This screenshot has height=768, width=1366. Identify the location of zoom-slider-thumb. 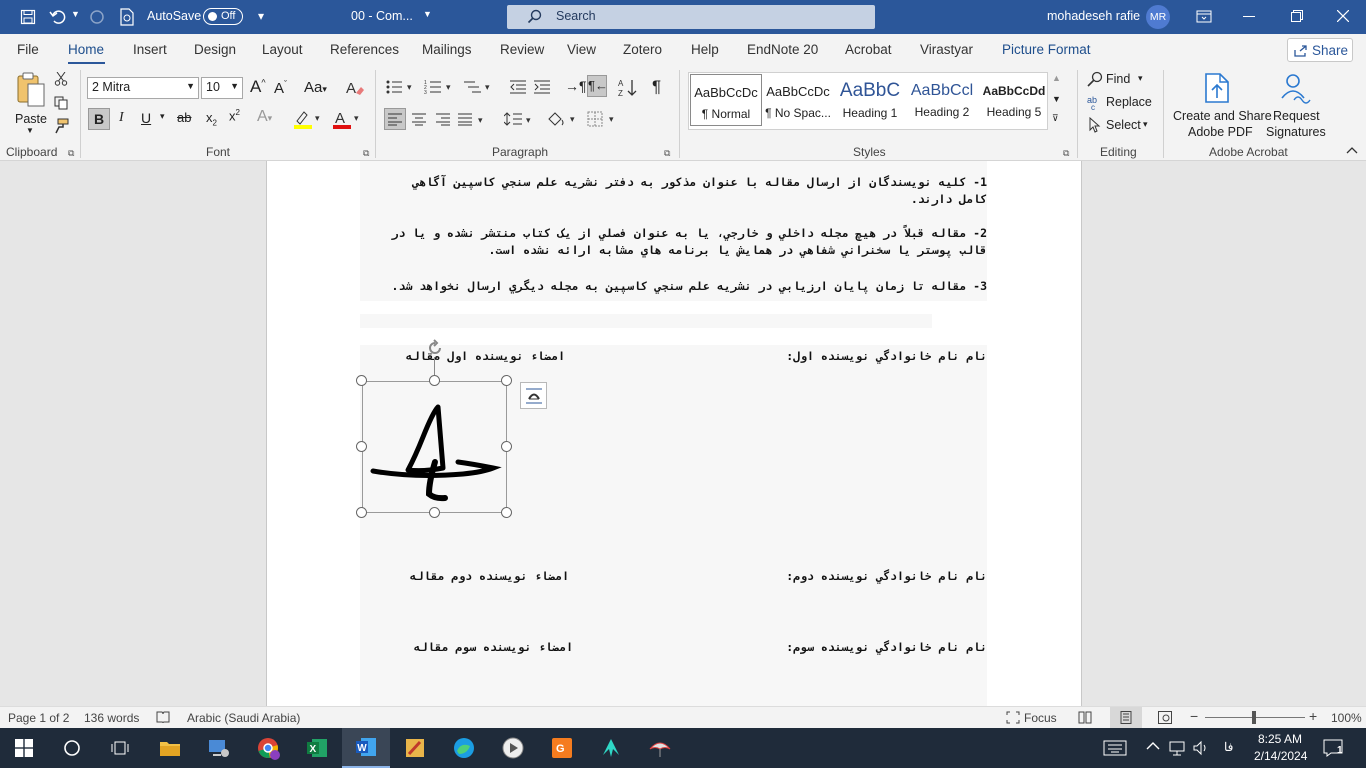
(1254, 717).